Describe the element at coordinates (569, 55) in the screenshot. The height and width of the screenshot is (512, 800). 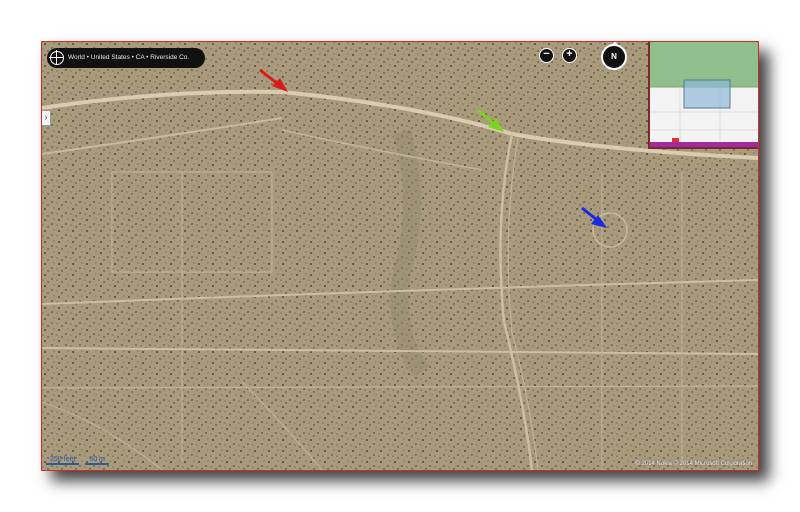
I see `zoom-in-button: +` at that location.